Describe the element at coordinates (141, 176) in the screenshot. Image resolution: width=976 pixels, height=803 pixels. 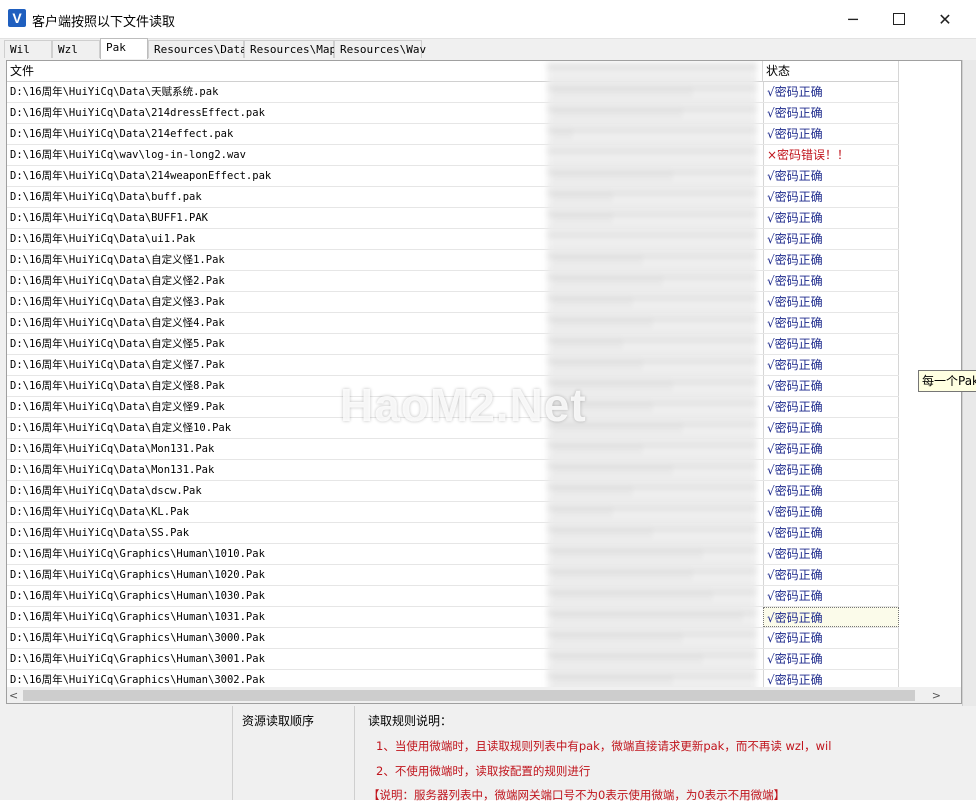
I see `file-path-cell: D:\16周年\HuiYiCq\Data\214weaponEffect.pak` at that location.